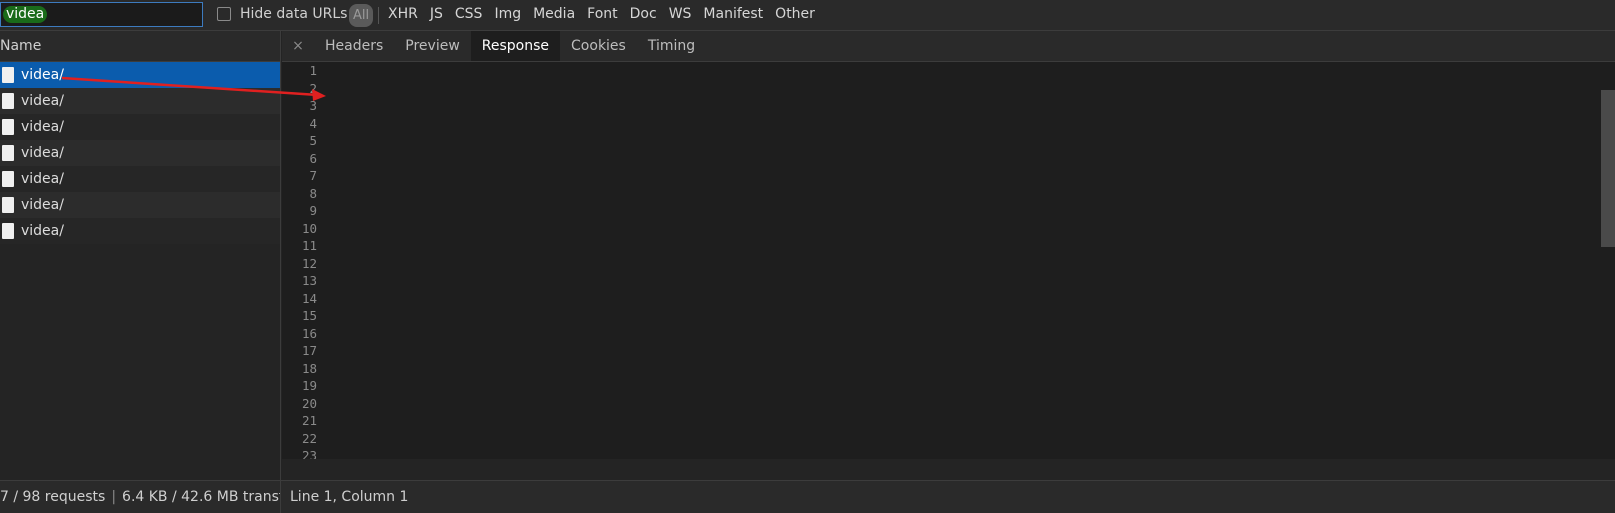 This screenshot has height=513, width=1615. I want to click on tab-response: Response, so click(515, 46).